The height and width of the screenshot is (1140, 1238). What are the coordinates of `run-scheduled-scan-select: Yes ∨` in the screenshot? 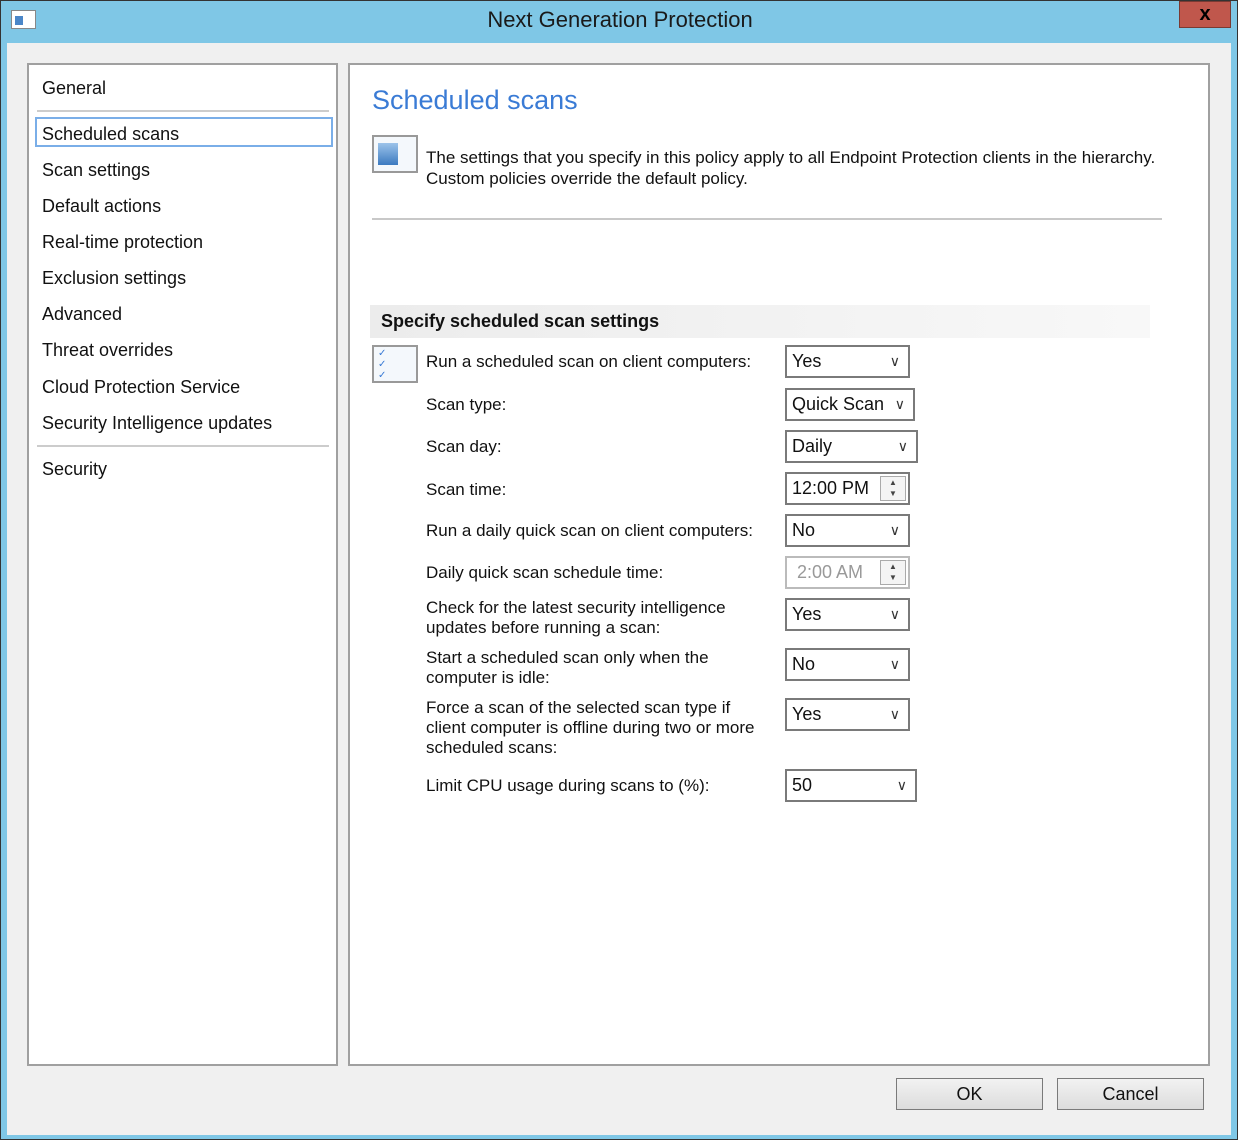 It's located at (847, 361).